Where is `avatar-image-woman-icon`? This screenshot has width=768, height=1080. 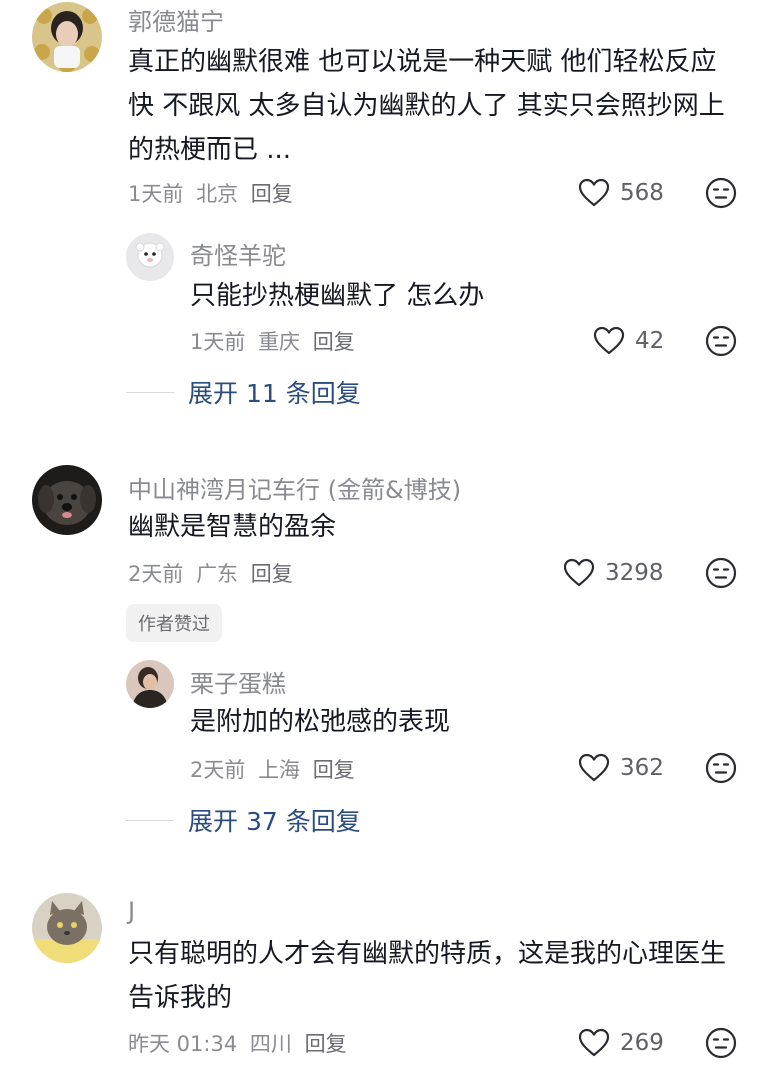 avatar-image-woman-icon is located at coordinates (67, 37).